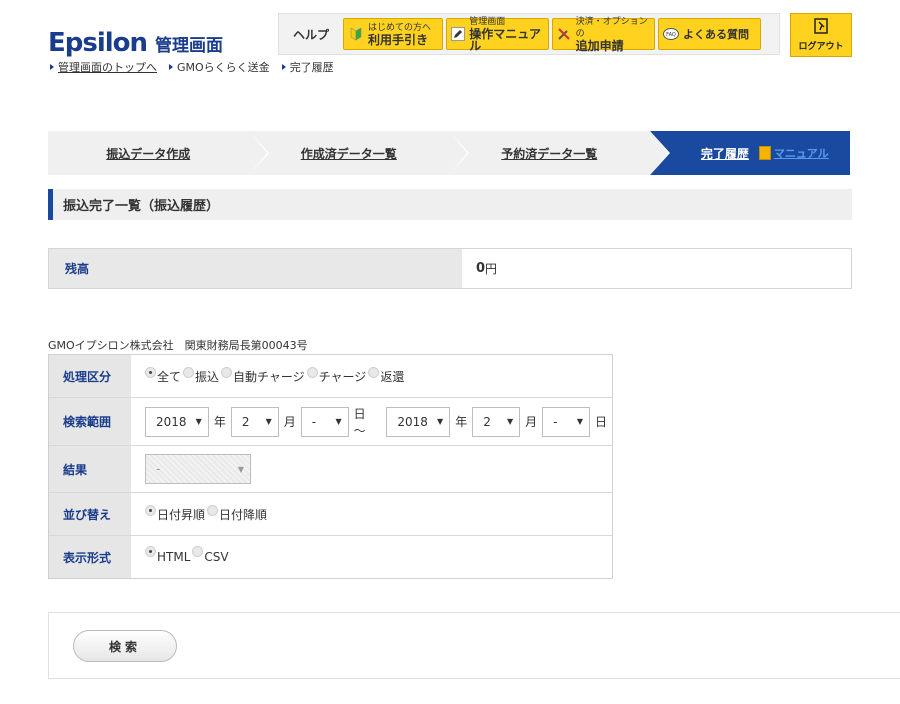 This screenshot has width=900, height=704. Describe the element at coordinates (98, 43) in the screenshot. I see `logo-text: Epsilon` at that location.